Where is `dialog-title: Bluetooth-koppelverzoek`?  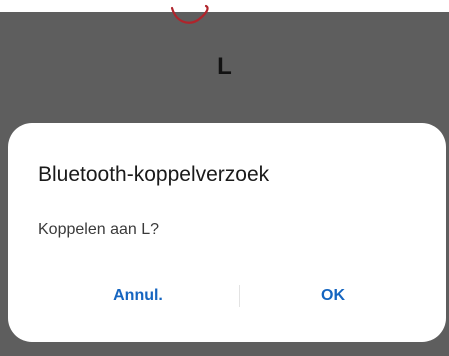 dialog-title: Bluetooth-koppelverzoek is located at coordinates (154, 174).